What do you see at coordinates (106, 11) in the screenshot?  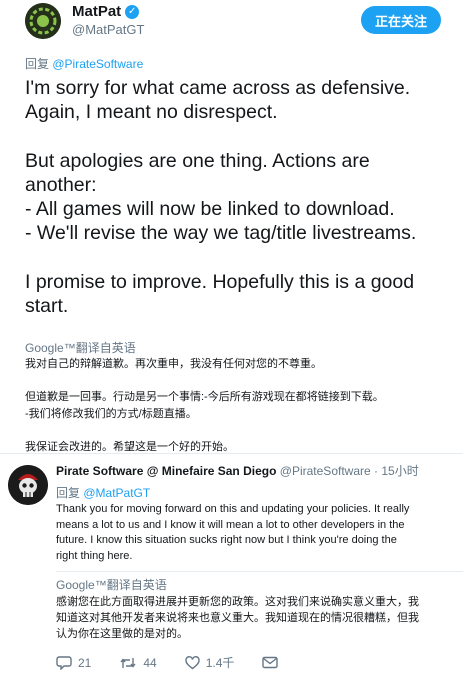 I see `author-name: MatPat ✓` at bounding box center [106, 11].